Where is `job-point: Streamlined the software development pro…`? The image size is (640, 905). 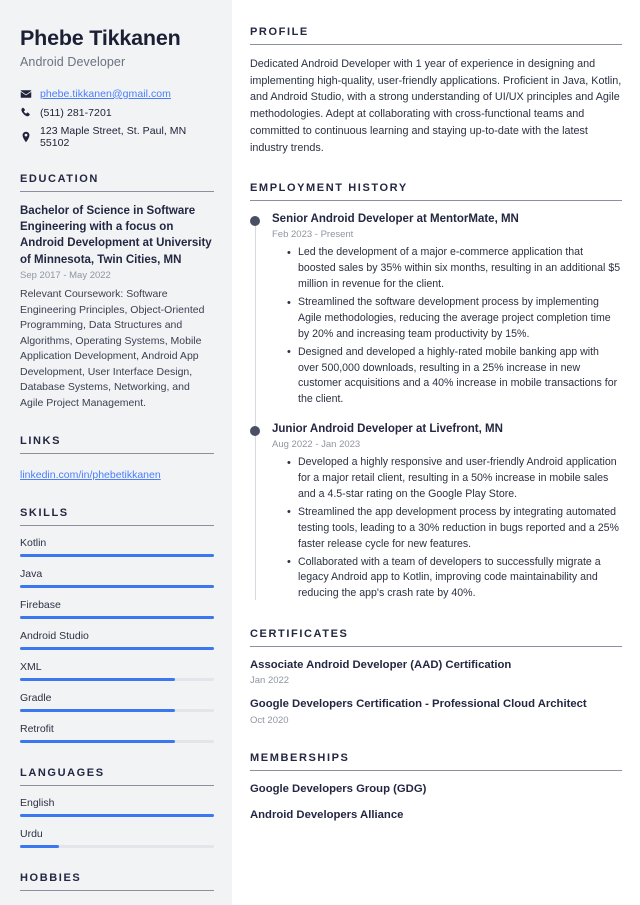 job-point: Streamlined the software development pro… is located at coordinates (454, 319).